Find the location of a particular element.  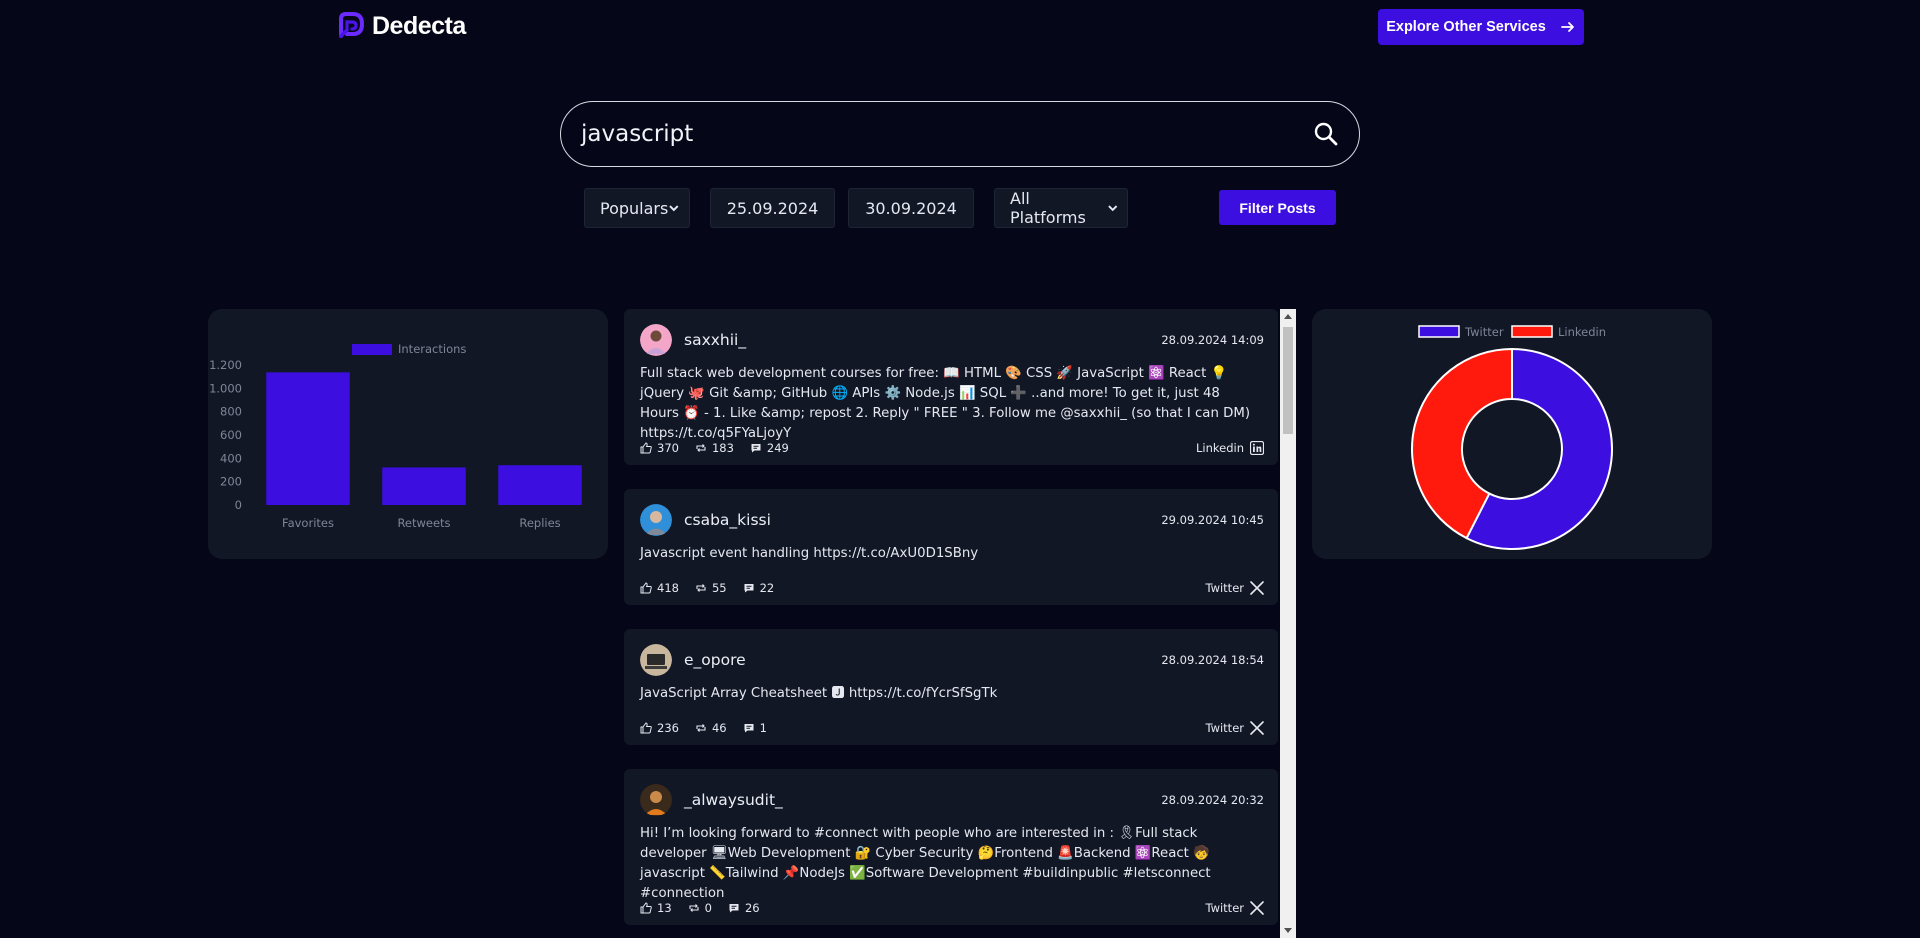

arrow-right-icon is located at coordinates (1567, 27).